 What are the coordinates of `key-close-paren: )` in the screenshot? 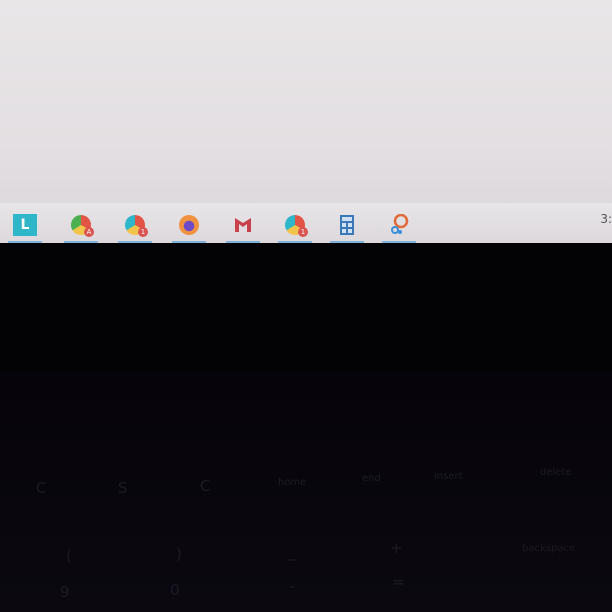 It's located at (179, 554).